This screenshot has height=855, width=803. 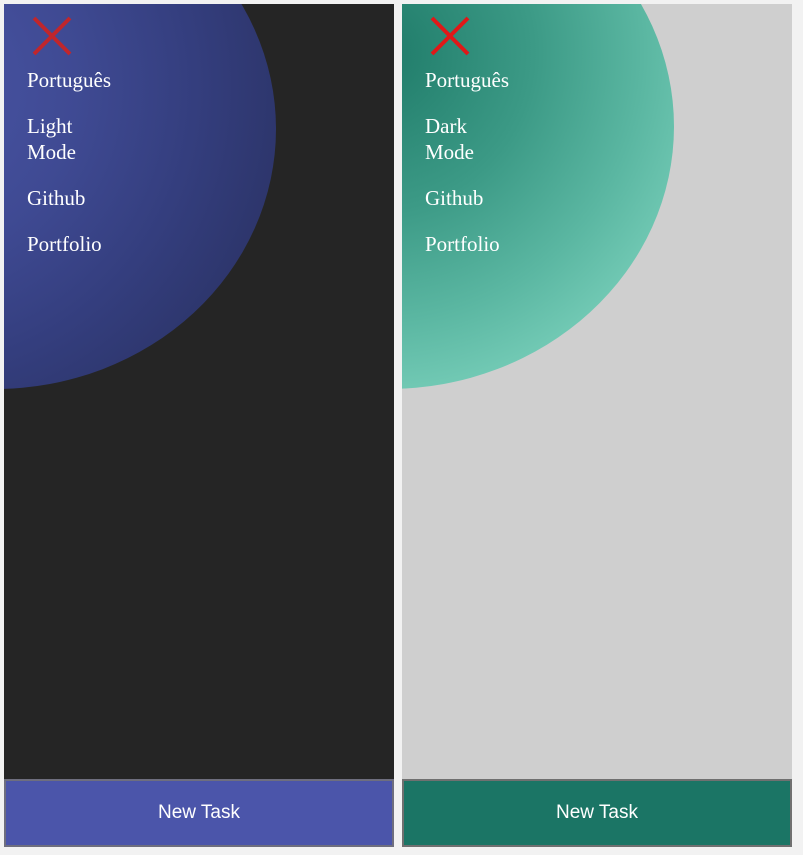 What do you see at coordinates (470, 172) in the screenshot?
I see `side-menu: Português Dark Mode Github Portfolio` at bounding box center [470, 172].